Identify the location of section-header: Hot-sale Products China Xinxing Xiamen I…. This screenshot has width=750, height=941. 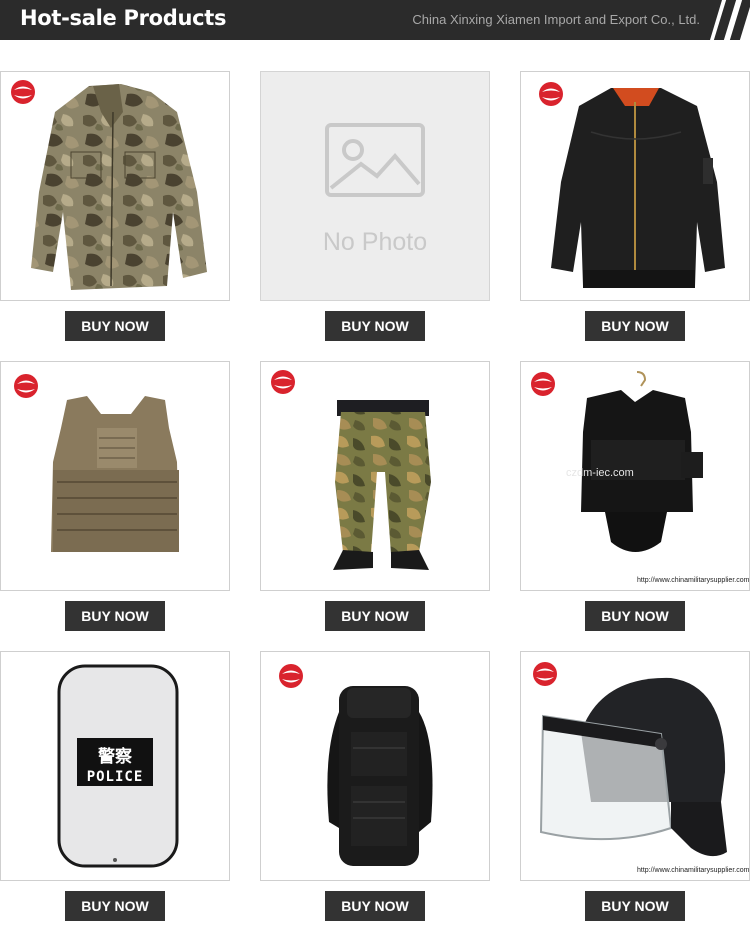
(375, 20).